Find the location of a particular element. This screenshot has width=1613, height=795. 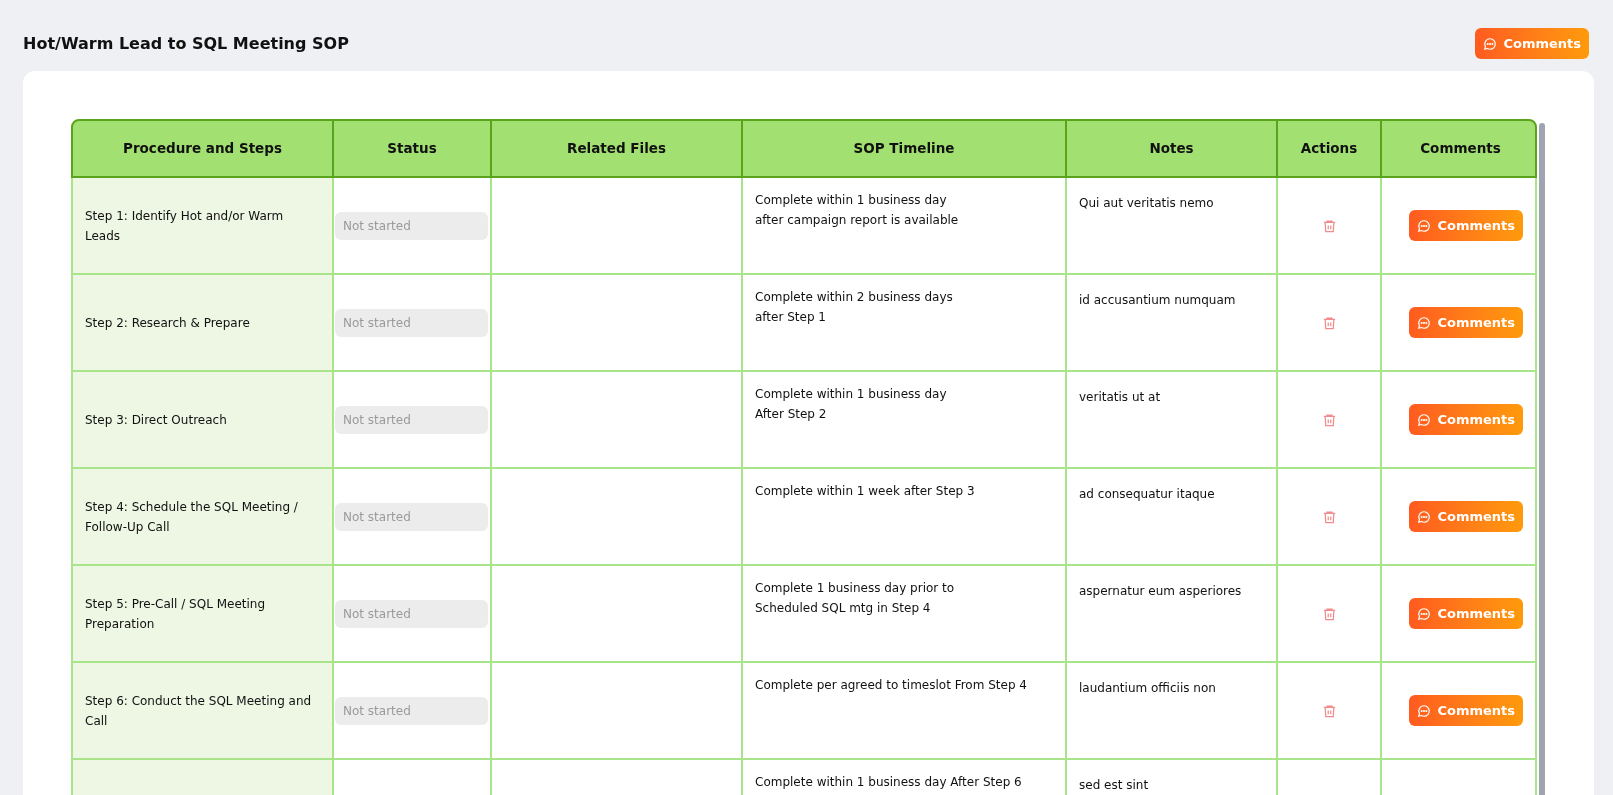

step-cell: Step 3: Direct Outreach is located at coordinates (202, 419).